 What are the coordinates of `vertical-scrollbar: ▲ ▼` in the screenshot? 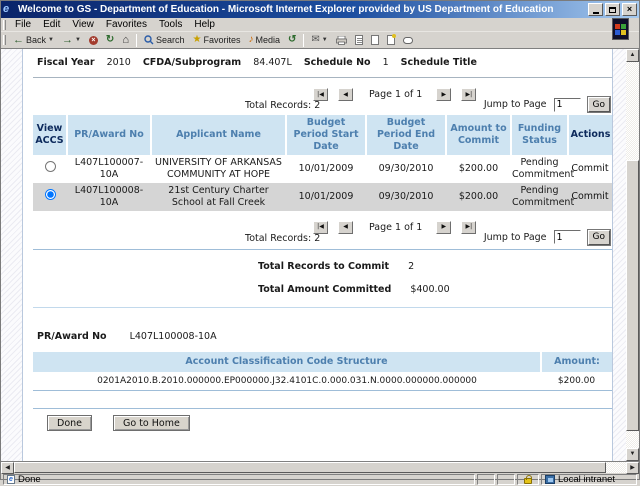 It's located at (632, 255).